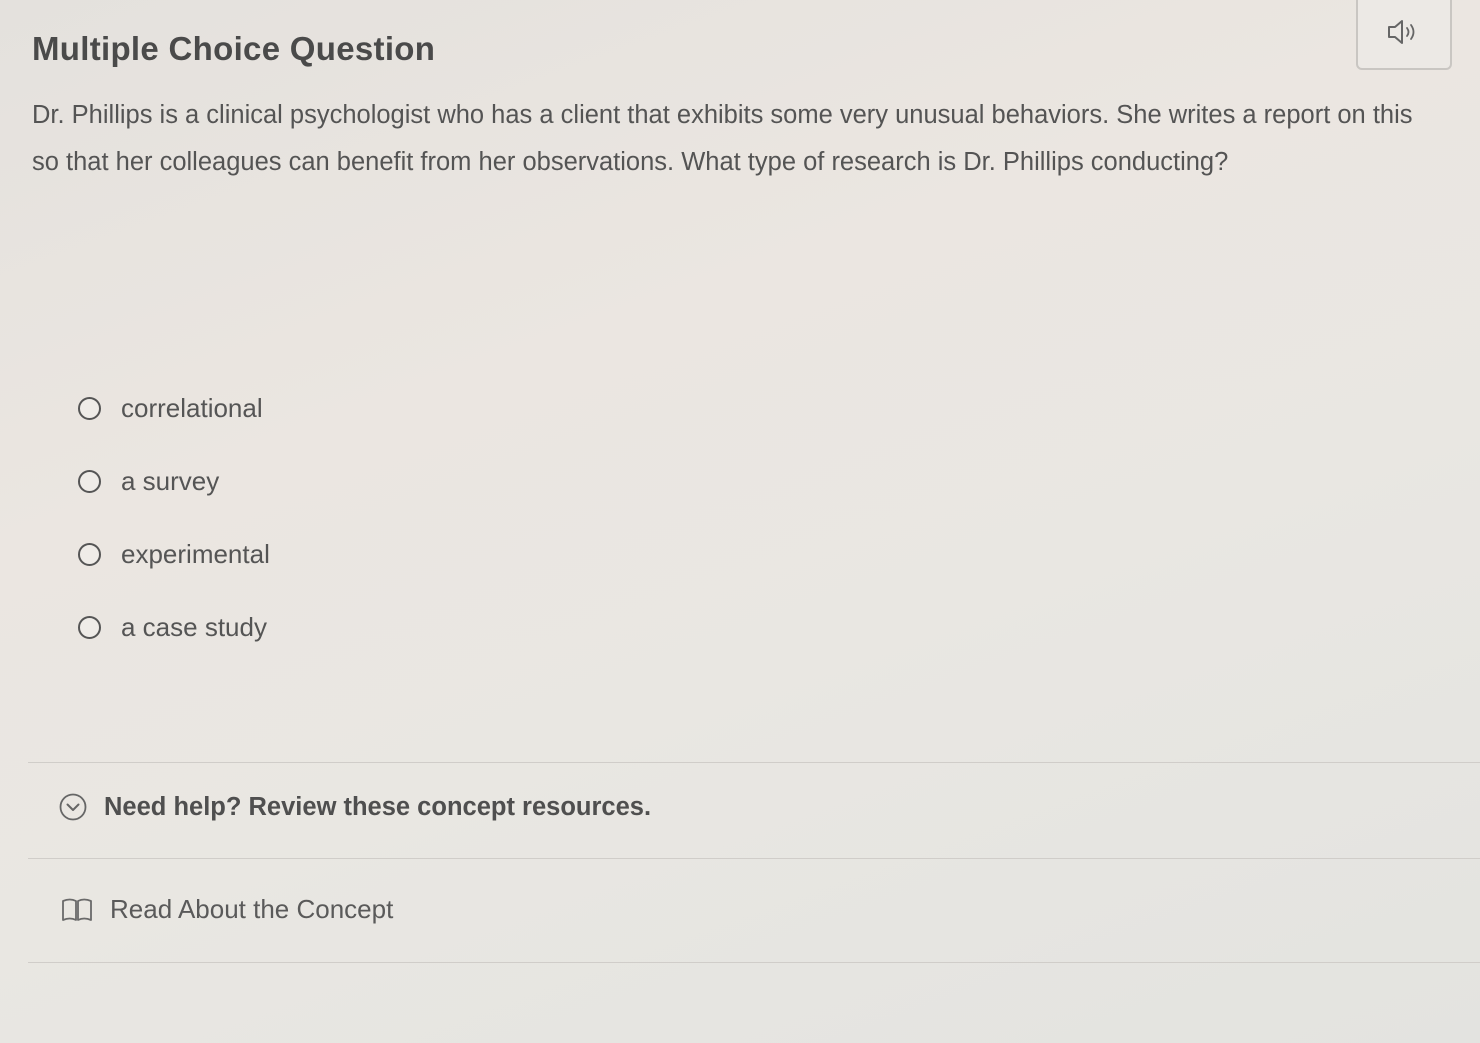 This screenshot has height=1043, width=1480. Describe the element at coordinates (1404, 32) in the screenshot. I see `speaker-icon` at that location.